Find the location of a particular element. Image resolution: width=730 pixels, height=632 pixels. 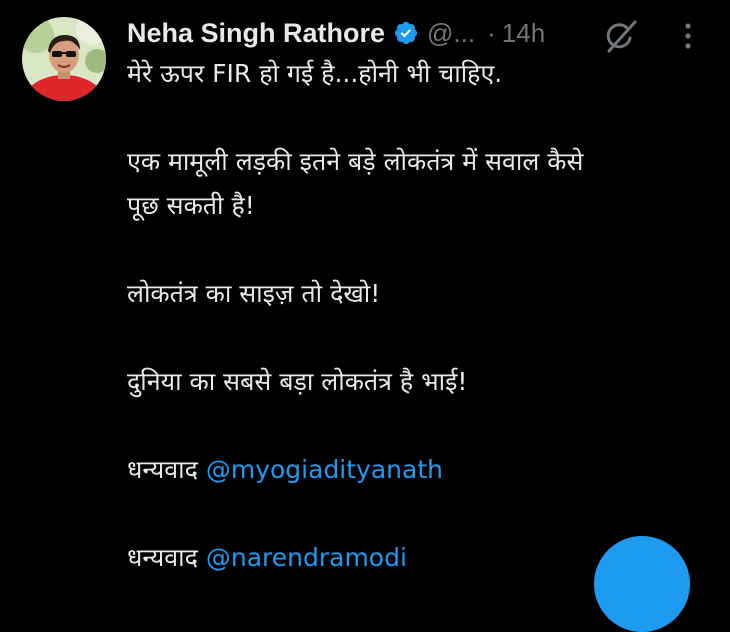

tweet-header: Neha Singh Rathore @... · 14h is located at coordinates (336, 33).